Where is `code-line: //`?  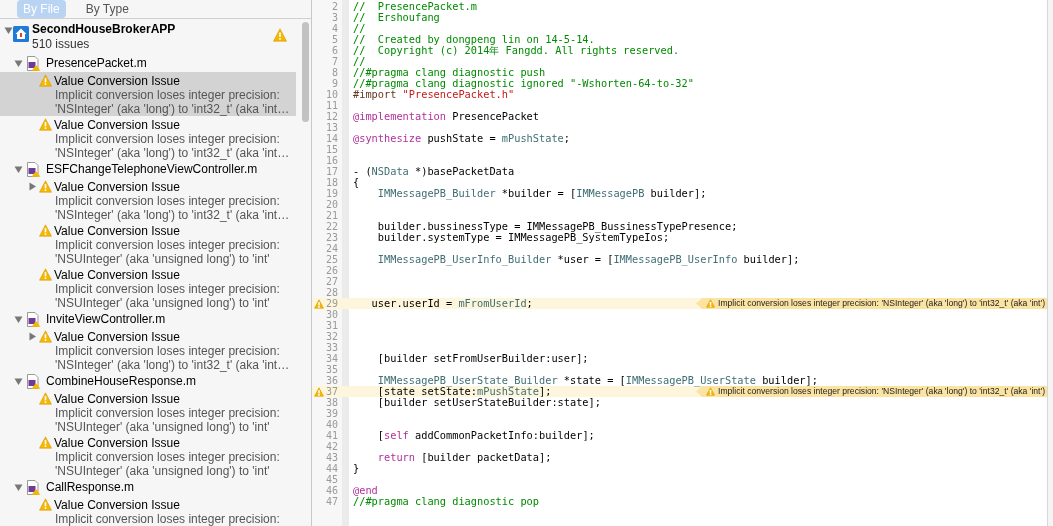 code-line: // is located at coordinates (359, 28).